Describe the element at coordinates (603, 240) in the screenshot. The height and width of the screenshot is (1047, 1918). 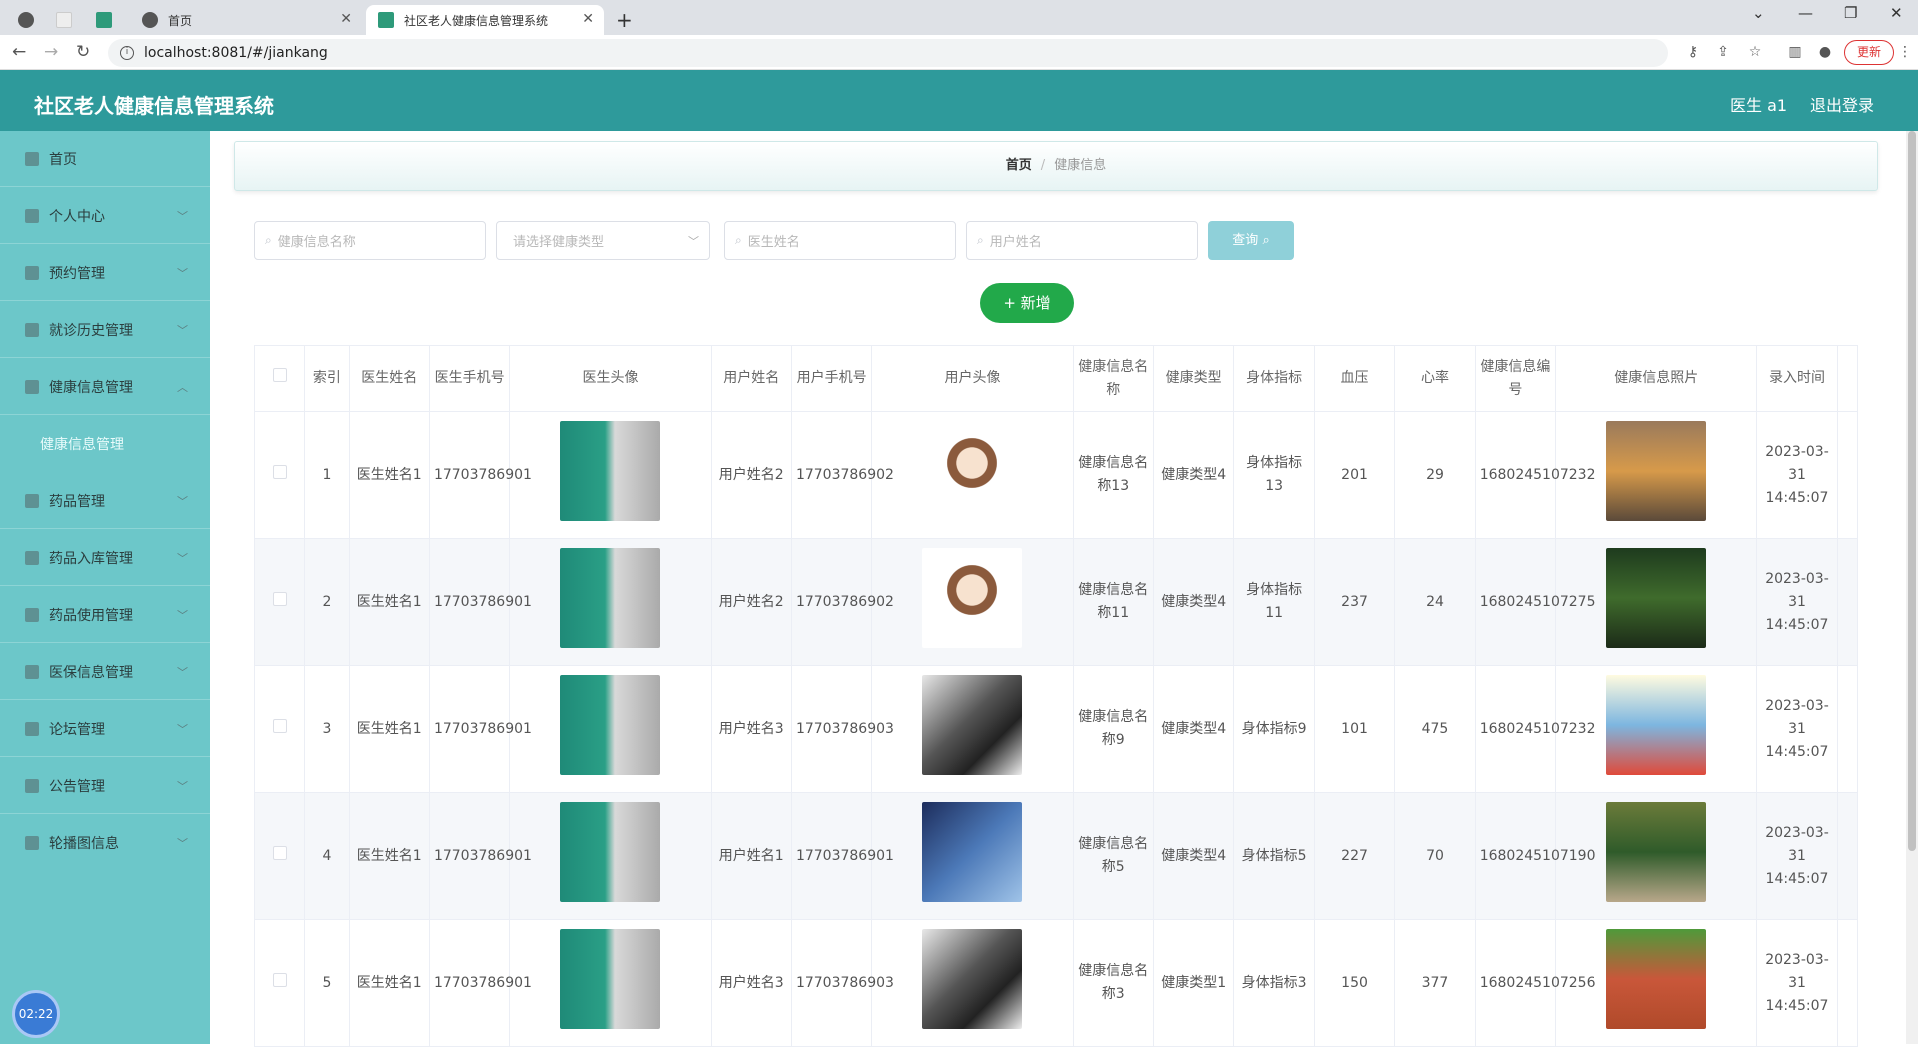
I see `health-type-select: 请选择健康类型 ﹀` at that location.